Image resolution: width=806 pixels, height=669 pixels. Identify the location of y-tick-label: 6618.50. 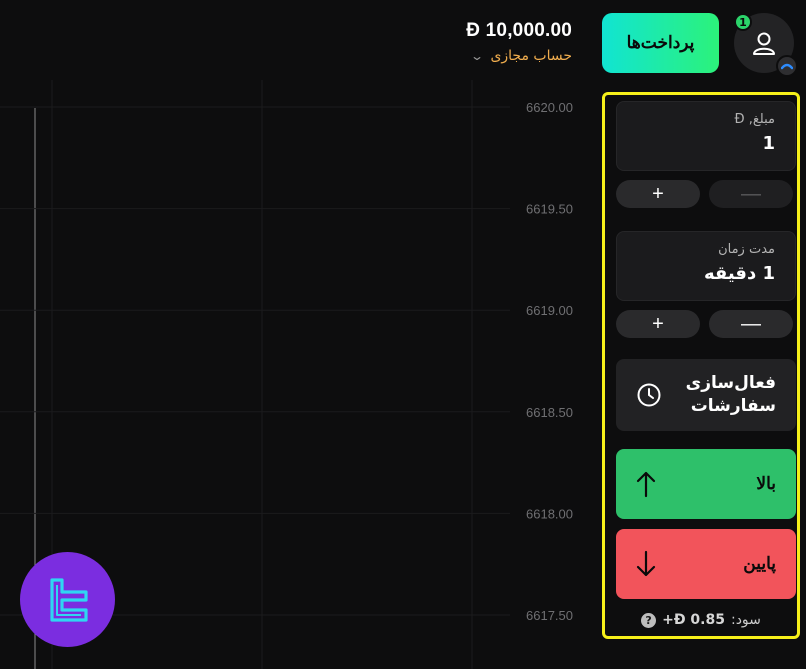
(549, 412).